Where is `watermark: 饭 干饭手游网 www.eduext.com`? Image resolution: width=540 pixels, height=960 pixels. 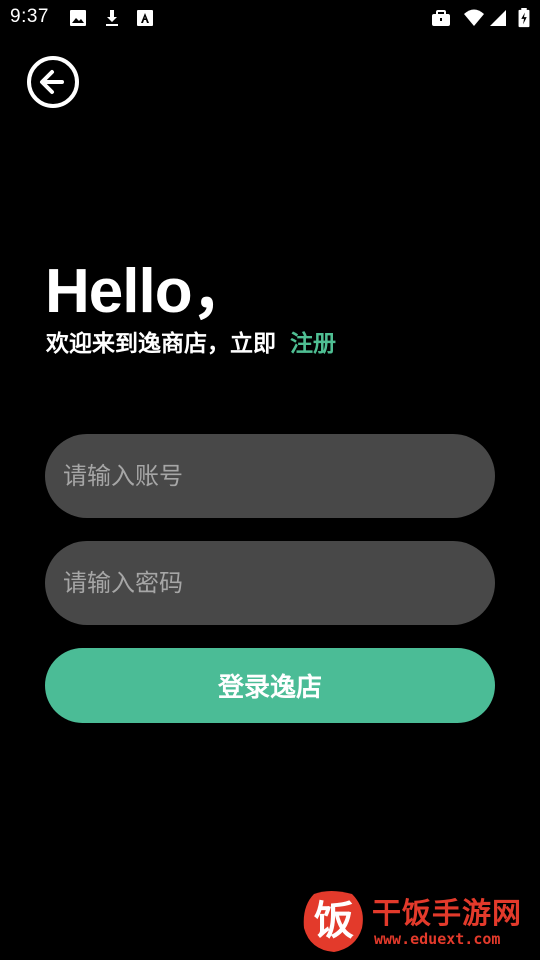
watermark: 饭 干饭手游网 www.eduext.com is located at coordinates (418, 921).